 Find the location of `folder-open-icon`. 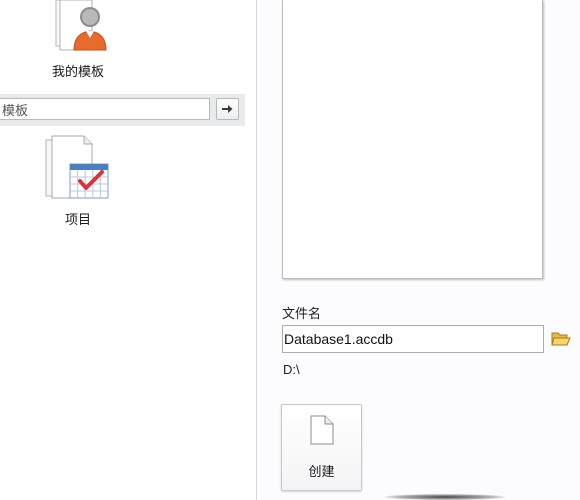

folder-open-icon is located at coordinates (561, 339).